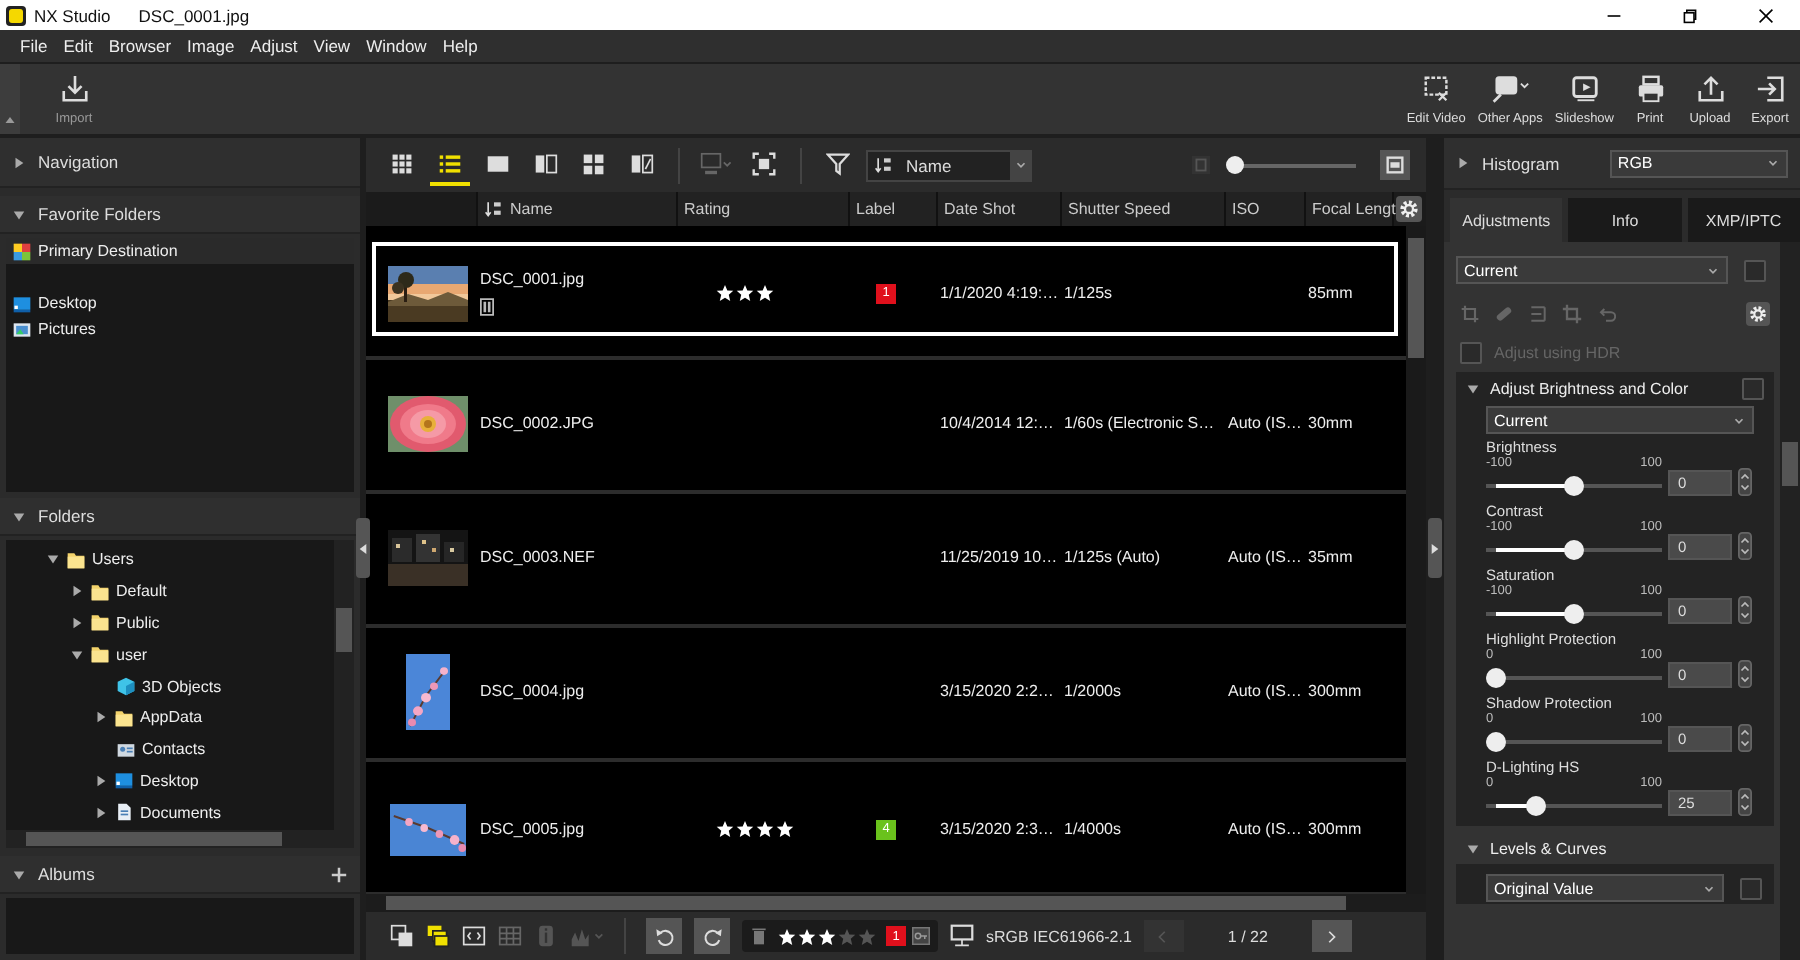 The image size is (1800, 960). Describe the element at coordinates (339, 874) in the screenshot. I see `plus-icon` at that location.